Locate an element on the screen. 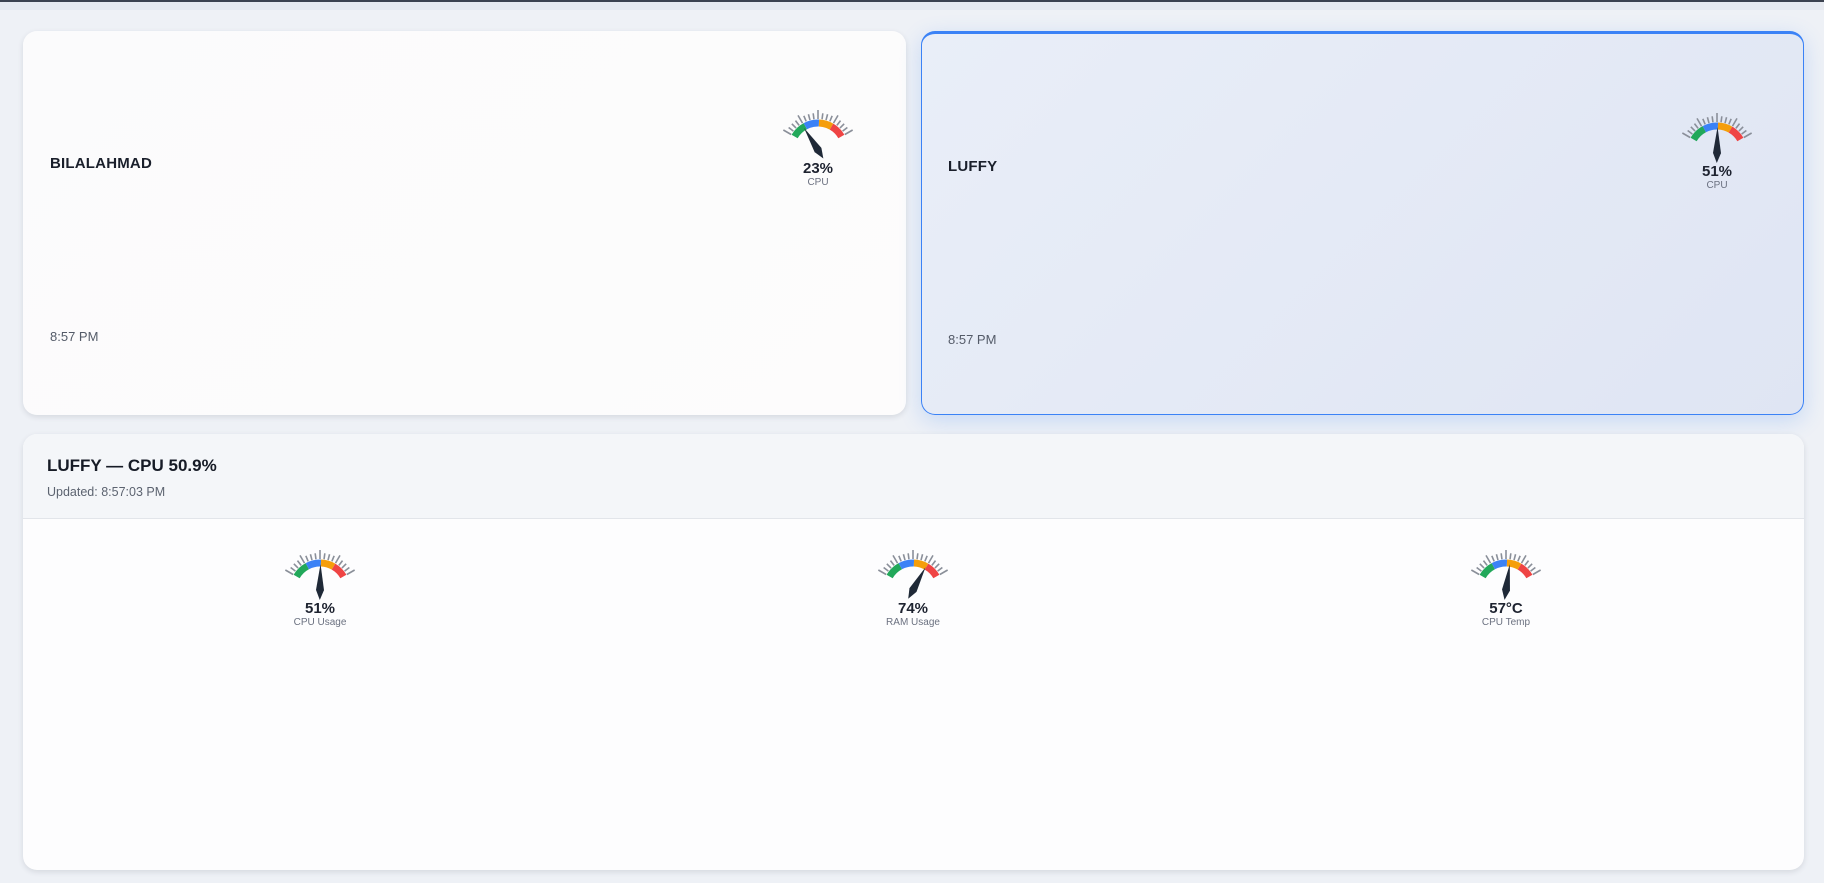 The width and height of the screenshot is (1824, 883). cpu-gauge: 51% CPU is located at coordinates (1717, 150).